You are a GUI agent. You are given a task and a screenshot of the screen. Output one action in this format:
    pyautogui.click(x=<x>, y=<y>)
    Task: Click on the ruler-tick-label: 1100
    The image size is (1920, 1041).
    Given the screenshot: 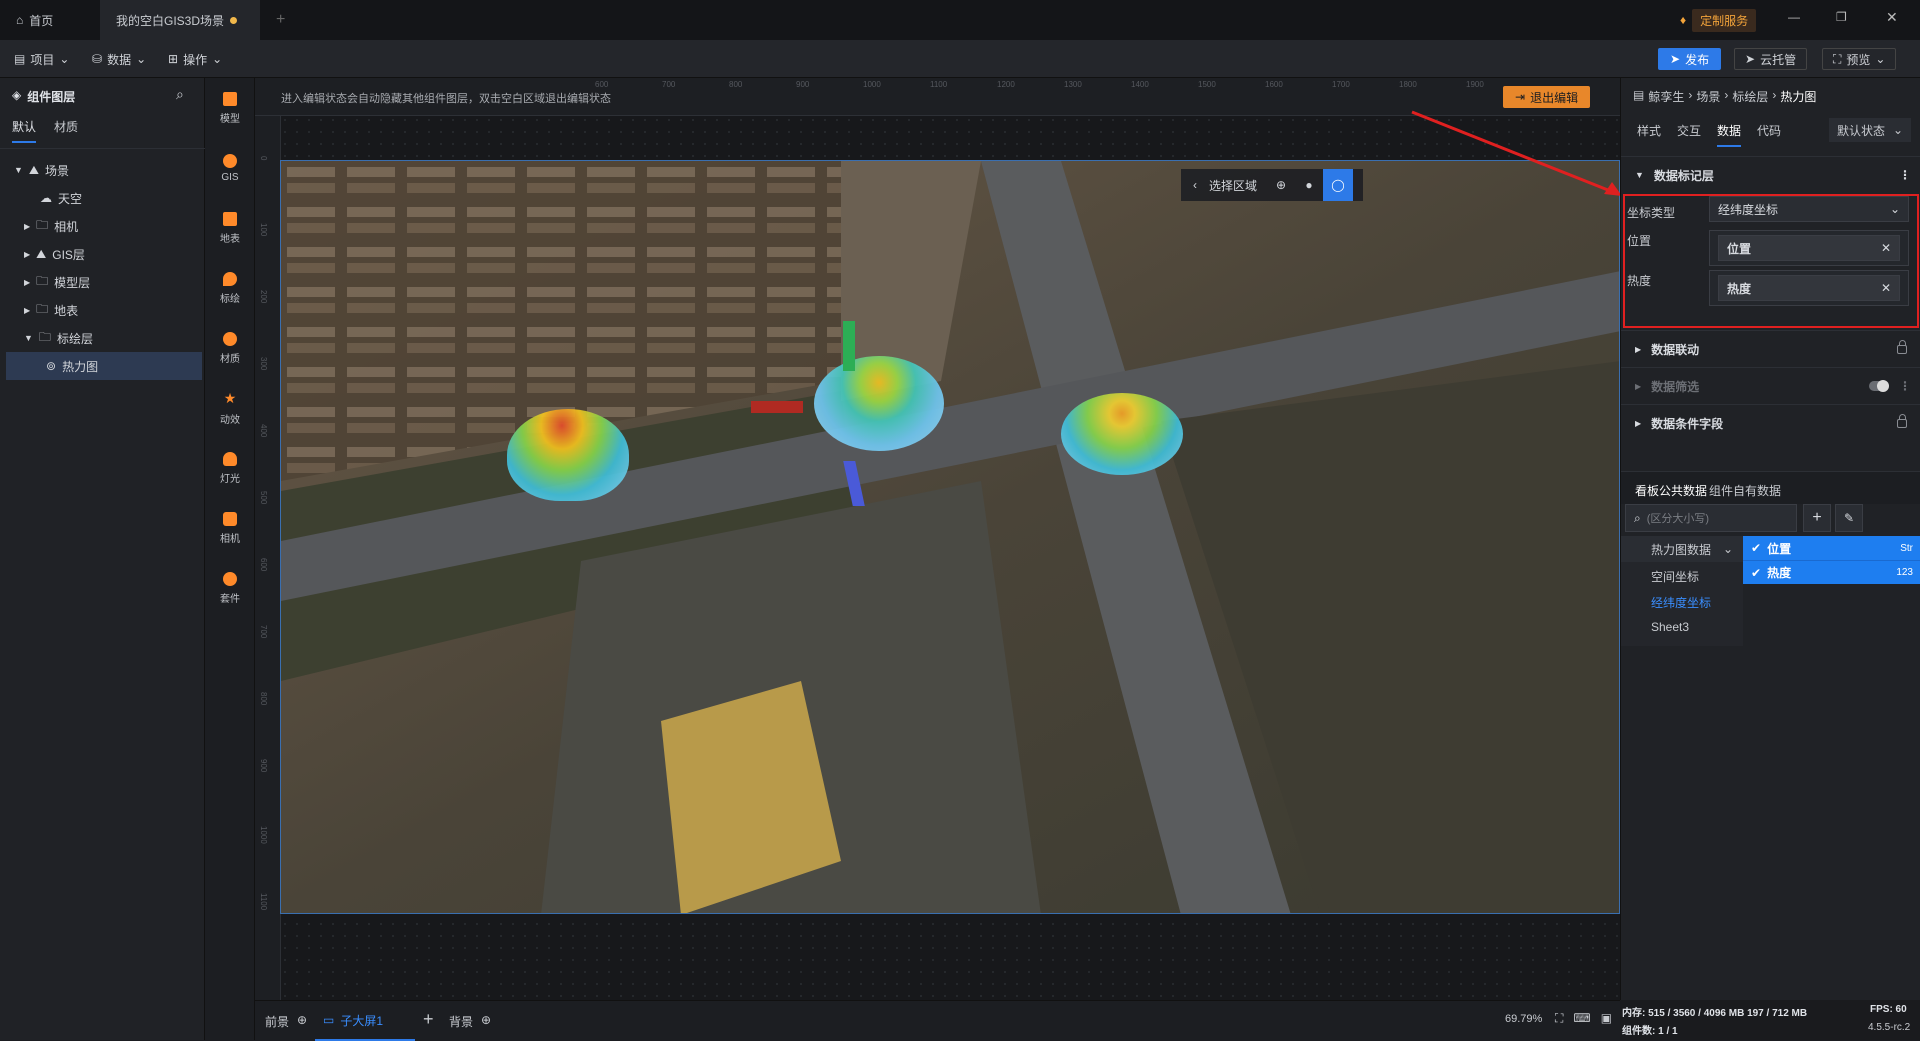 What is the action you would take?
    pyautogui.click(x=263, y=902)
    